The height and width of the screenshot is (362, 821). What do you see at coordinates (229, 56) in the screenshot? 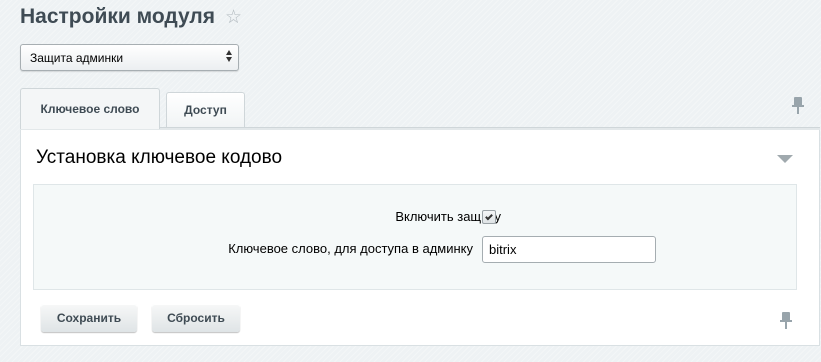
I see `select-arrows-icon` at bounding box center [229, 56].